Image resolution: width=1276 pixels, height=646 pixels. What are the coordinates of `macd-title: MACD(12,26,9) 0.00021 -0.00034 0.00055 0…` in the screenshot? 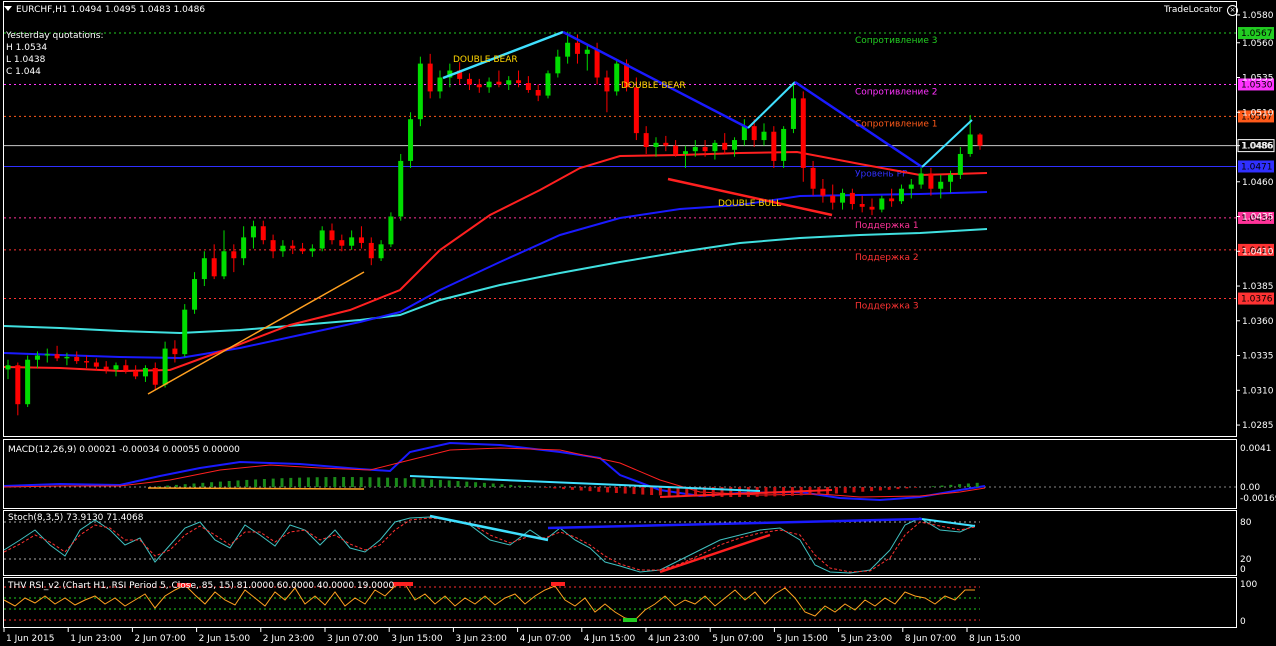 It's located at (124, 450).